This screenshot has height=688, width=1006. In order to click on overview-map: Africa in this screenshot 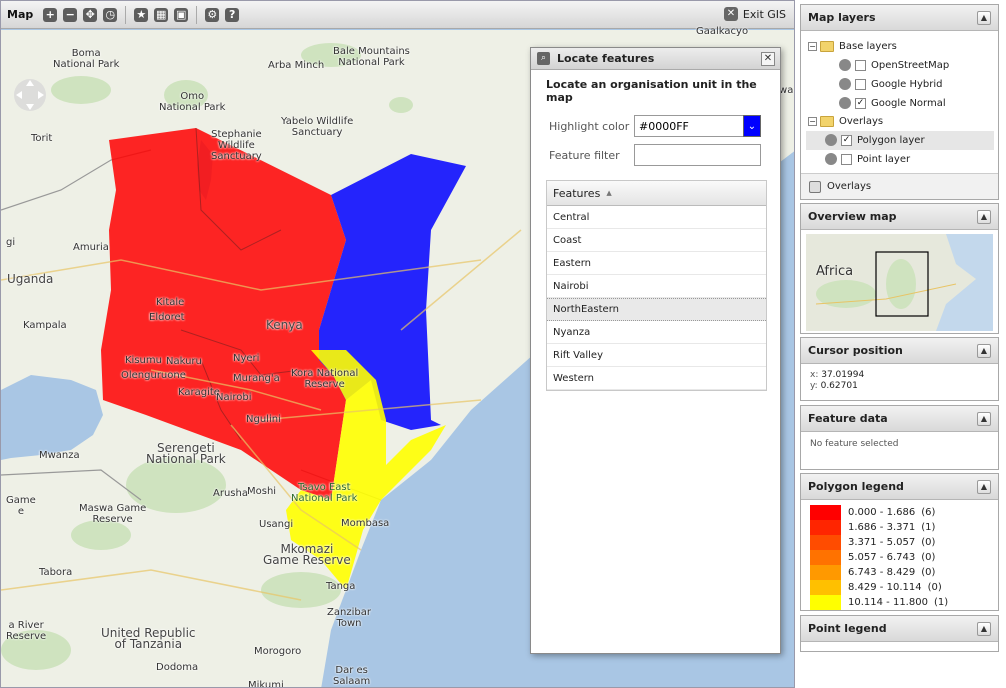, I will do `click(899, 282)`.